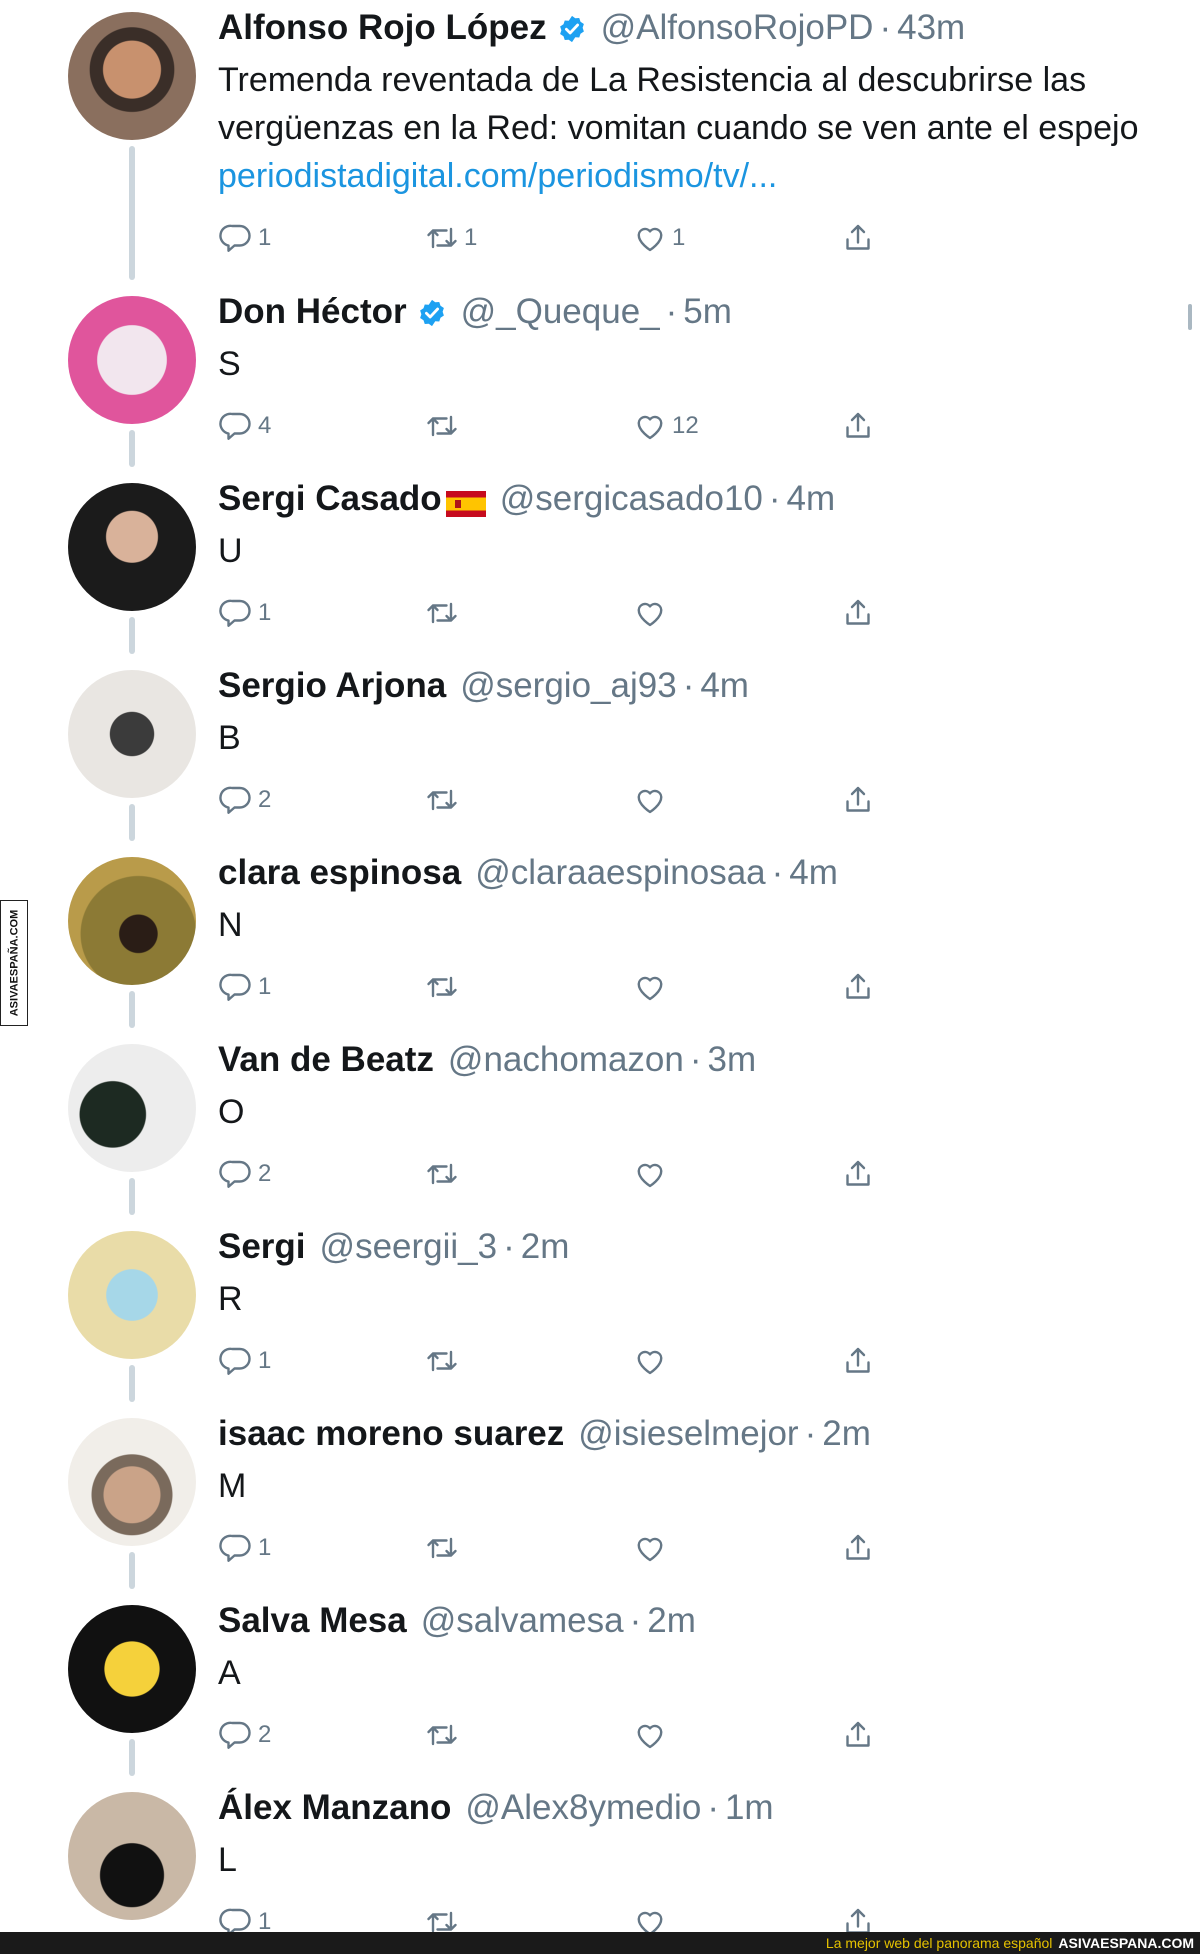 Image resolution: width=1200 pixels, height=1954 pixels. I want to click on tweet: Salva Mesa @salvamesa · 2m A 2, so click(600, 1686).